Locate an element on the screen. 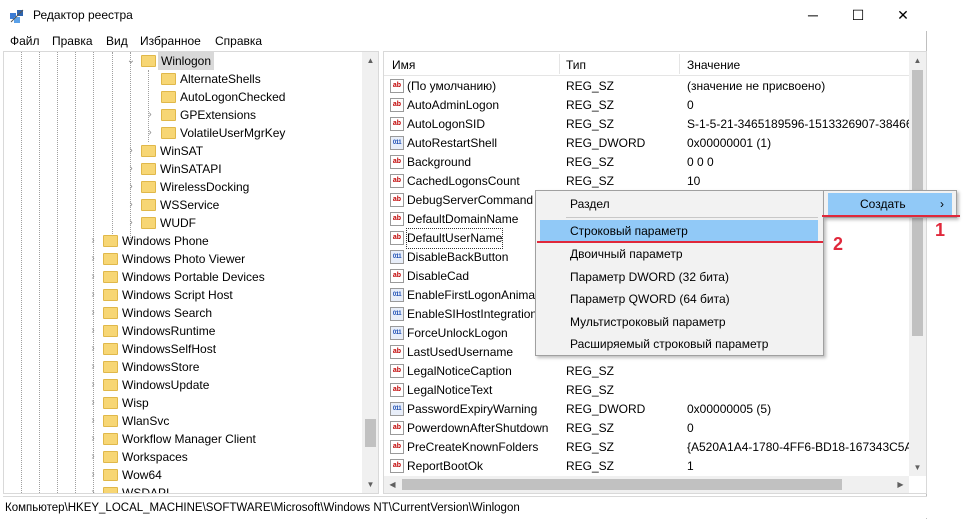 The height and width of the screenshot is (519, 964). maximize-button: ☐ is located at coordinates (858, 15).